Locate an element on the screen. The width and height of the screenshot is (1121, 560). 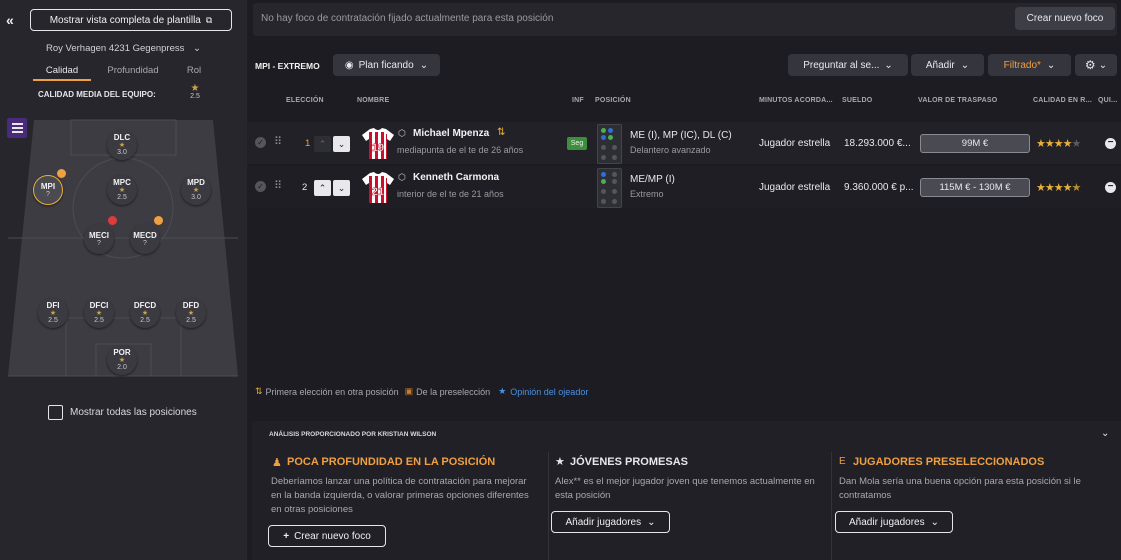
create-focus-panel-button: + Crear nuevo foco is located at coordinates (327, 536).